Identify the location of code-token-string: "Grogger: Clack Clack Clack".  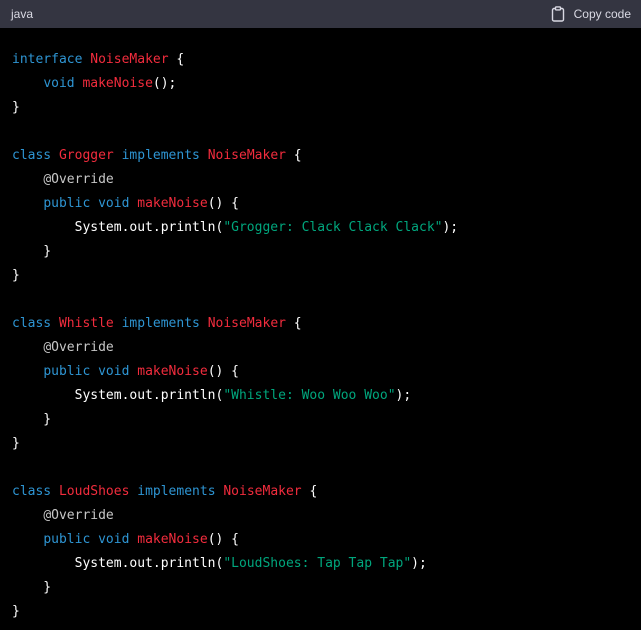
(333, 227).